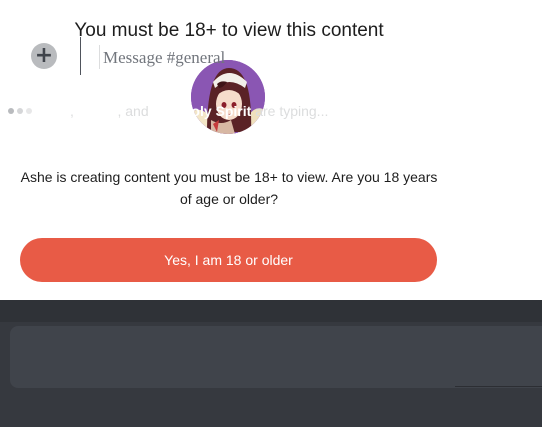 This screenshot has width=542, height=427. Describe the element at coordinates (20, 111) in the screenshot. I see `typing-dots-icon` at that location.